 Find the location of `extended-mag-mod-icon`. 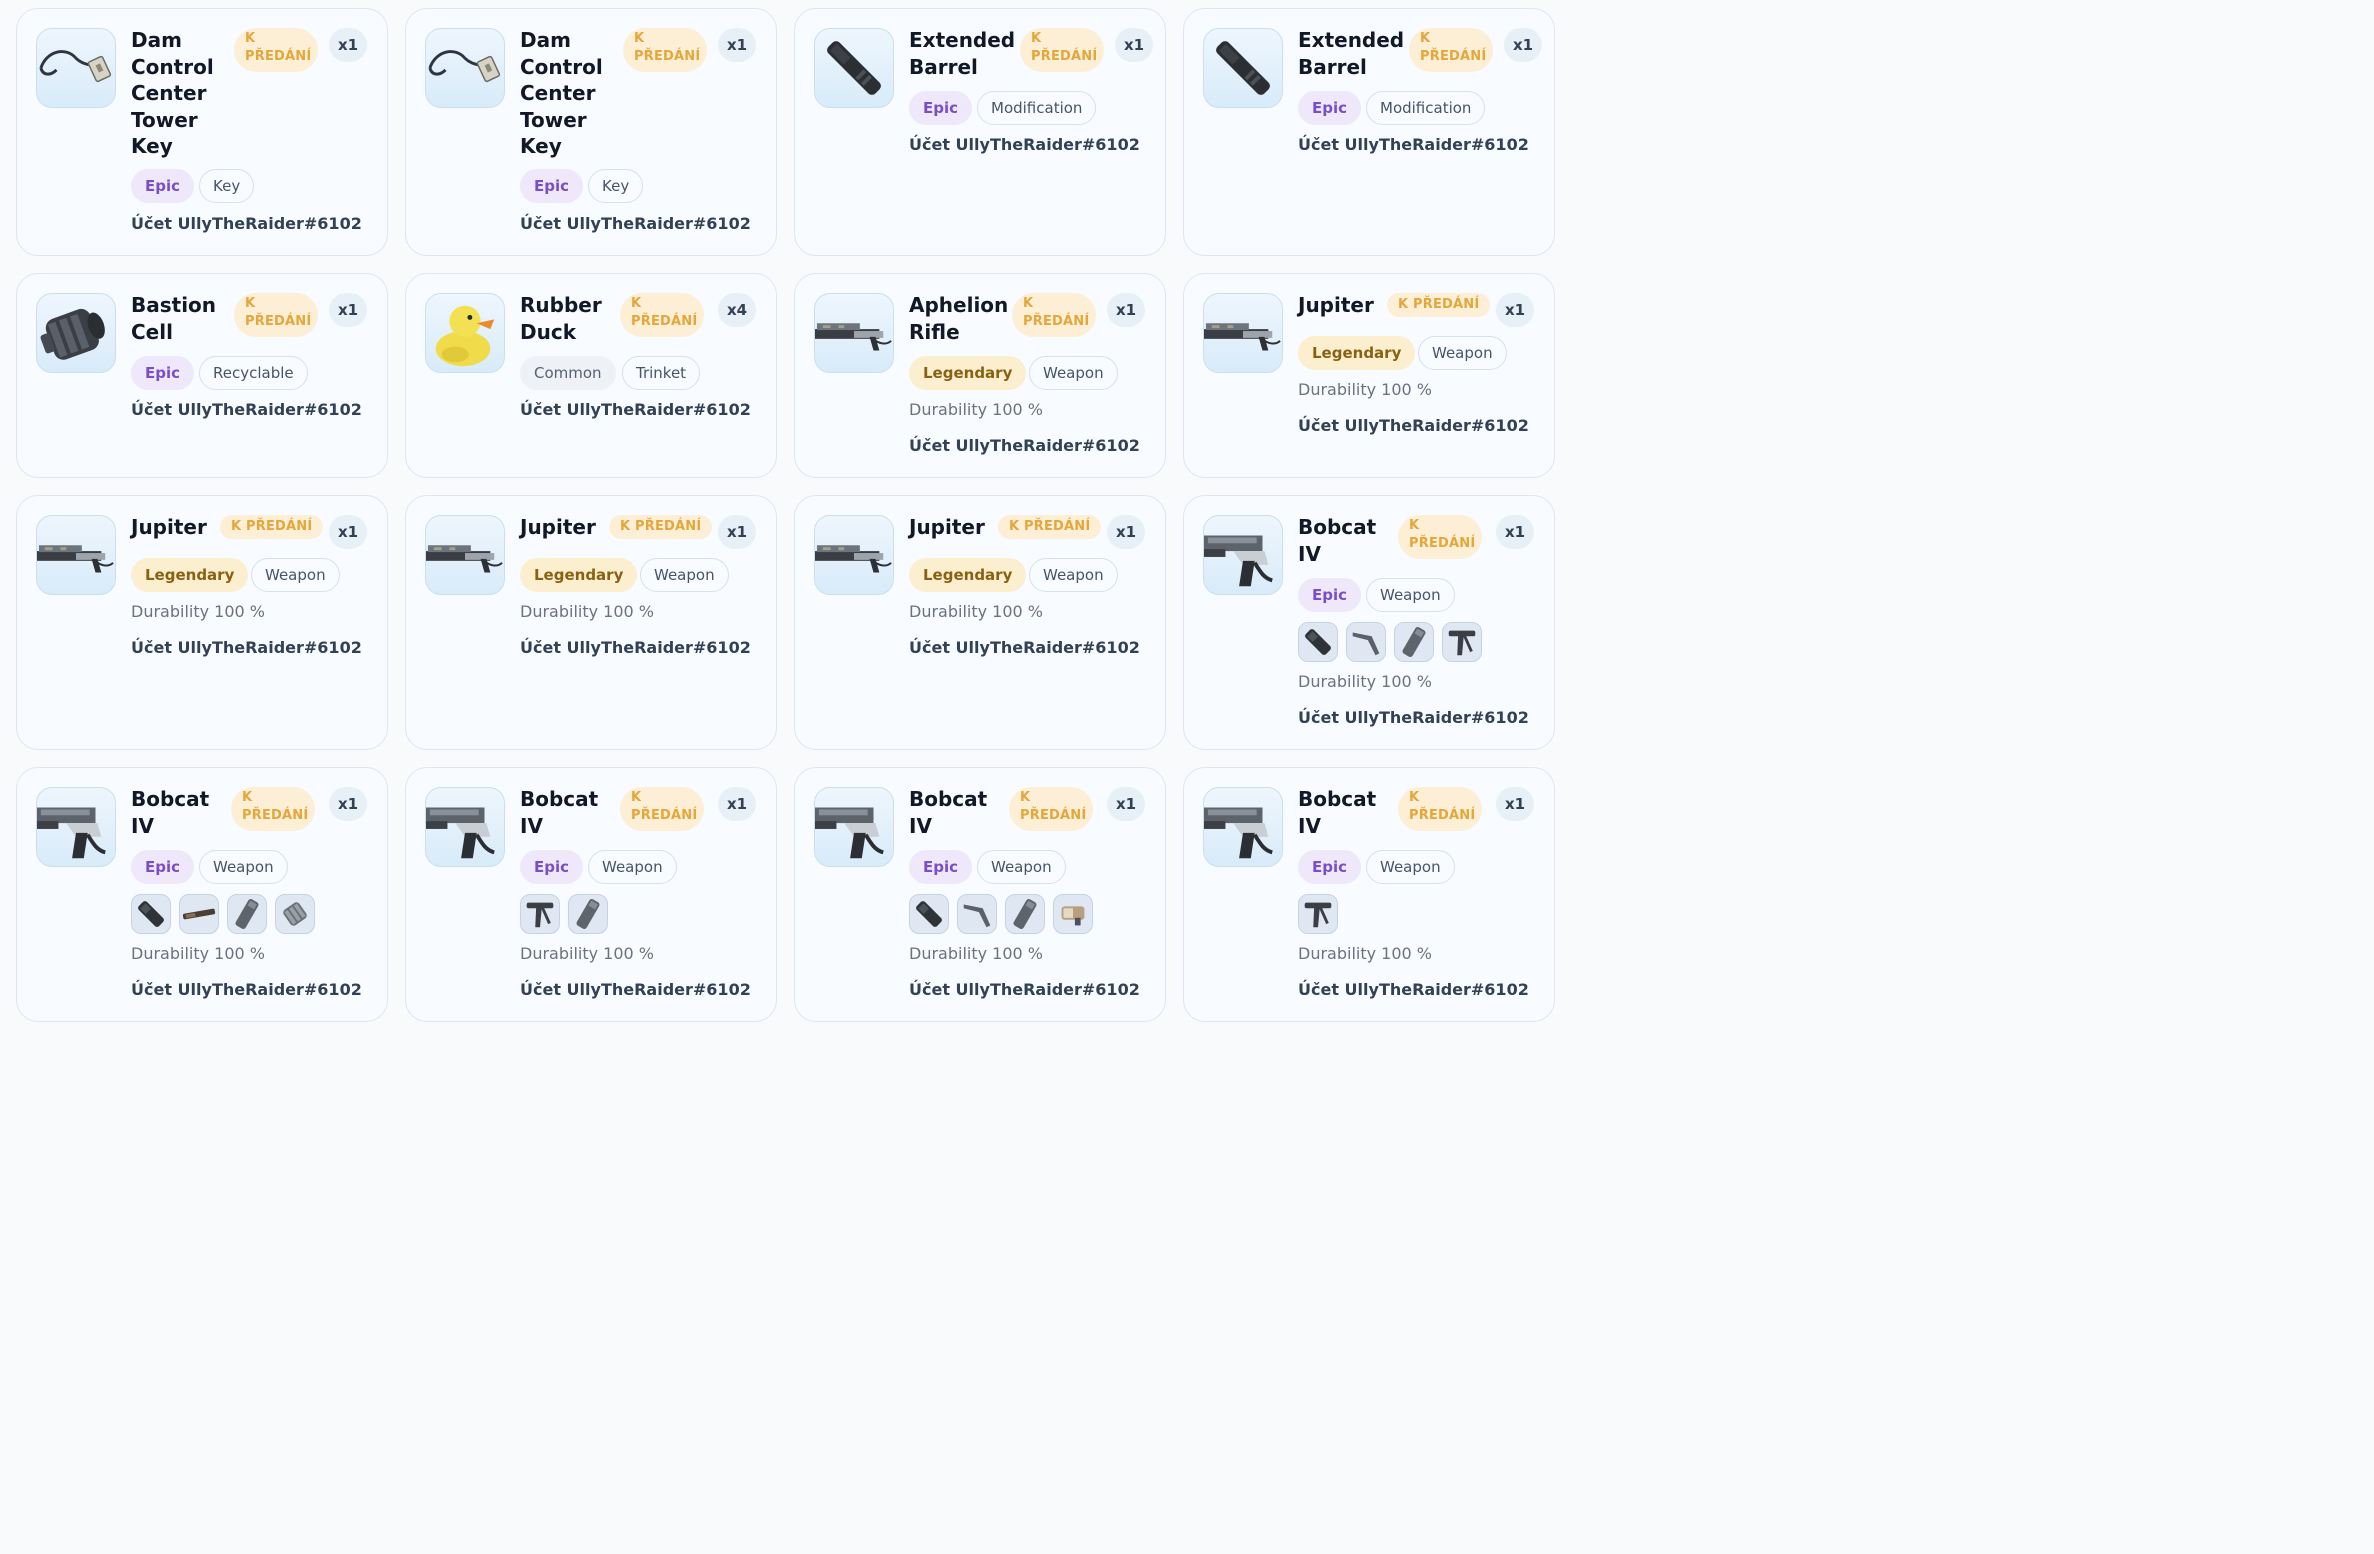

extended-mag-mod-icon is located at coordinates (295, 914).